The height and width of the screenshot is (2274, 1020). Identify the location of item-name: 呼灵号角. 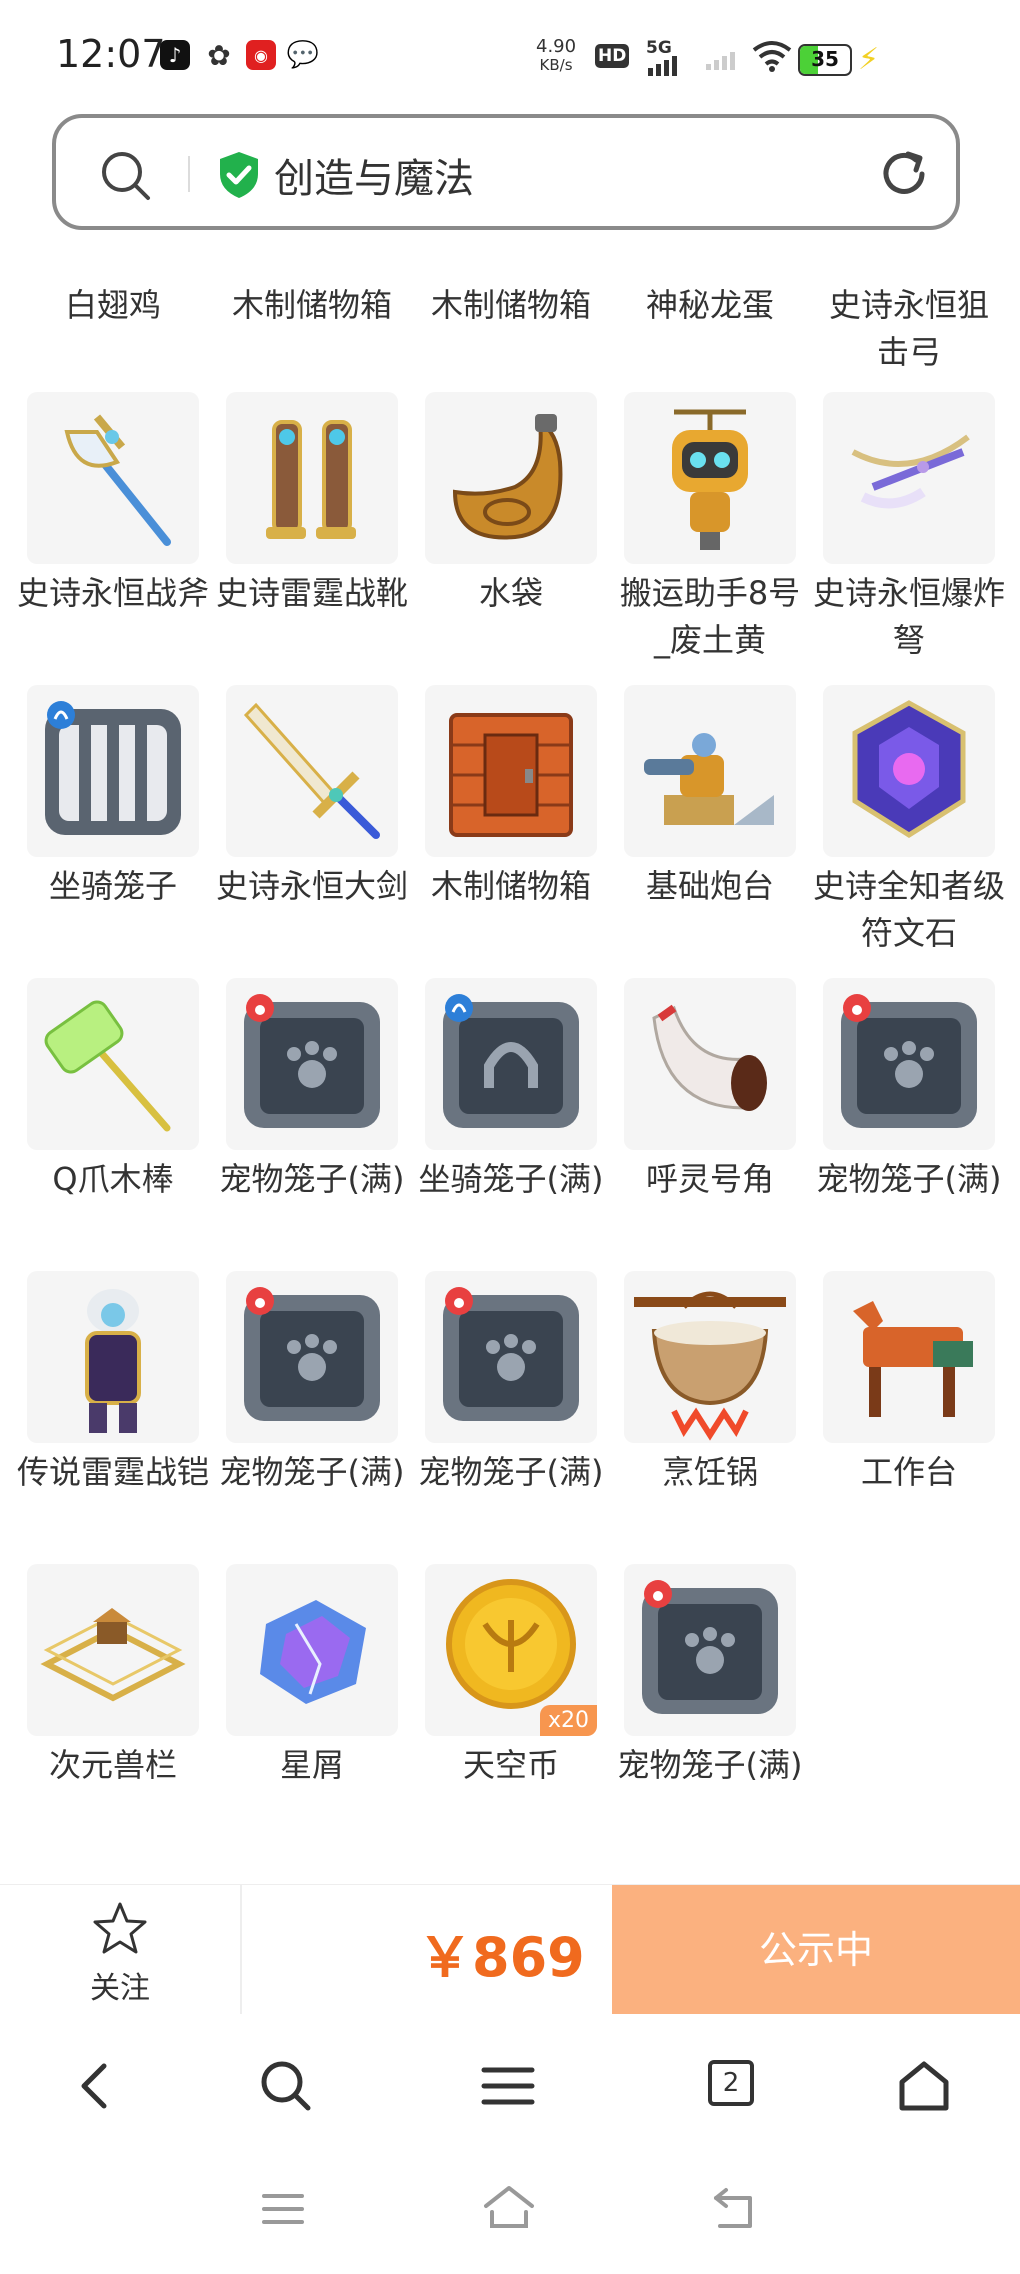
(709, 1179).